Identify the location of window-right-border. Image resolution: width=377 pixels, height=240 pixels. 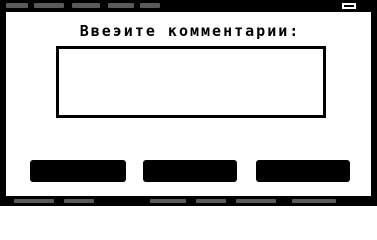
(374, 109).